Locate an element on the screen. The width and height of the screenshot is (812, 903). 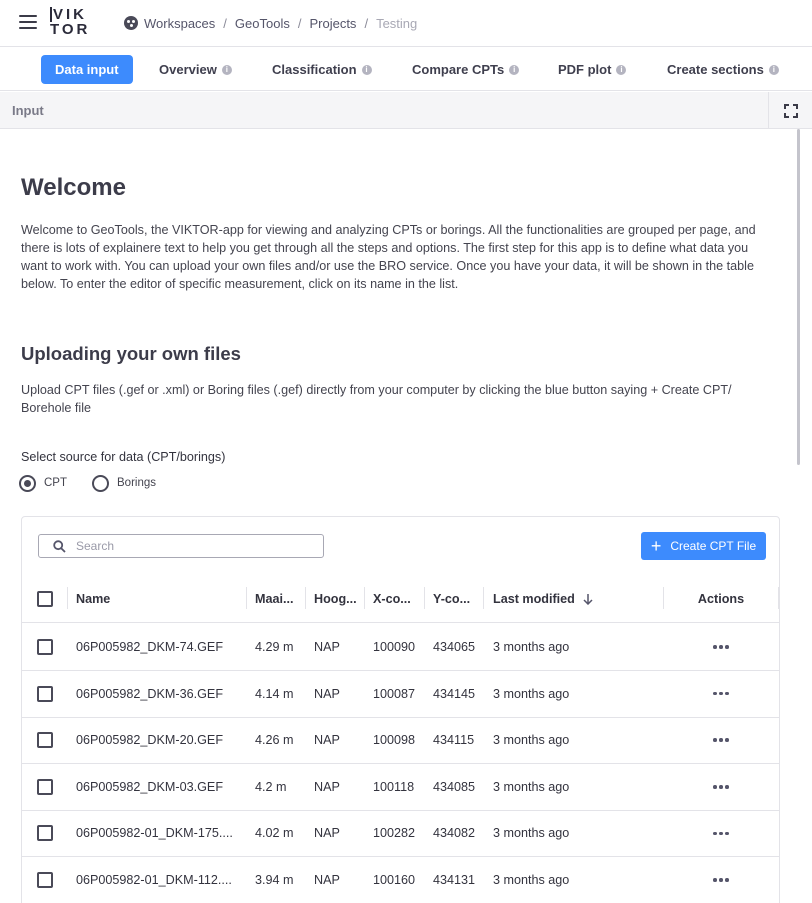
radio-borings-label: Borings is located at coordinates (136, 483).